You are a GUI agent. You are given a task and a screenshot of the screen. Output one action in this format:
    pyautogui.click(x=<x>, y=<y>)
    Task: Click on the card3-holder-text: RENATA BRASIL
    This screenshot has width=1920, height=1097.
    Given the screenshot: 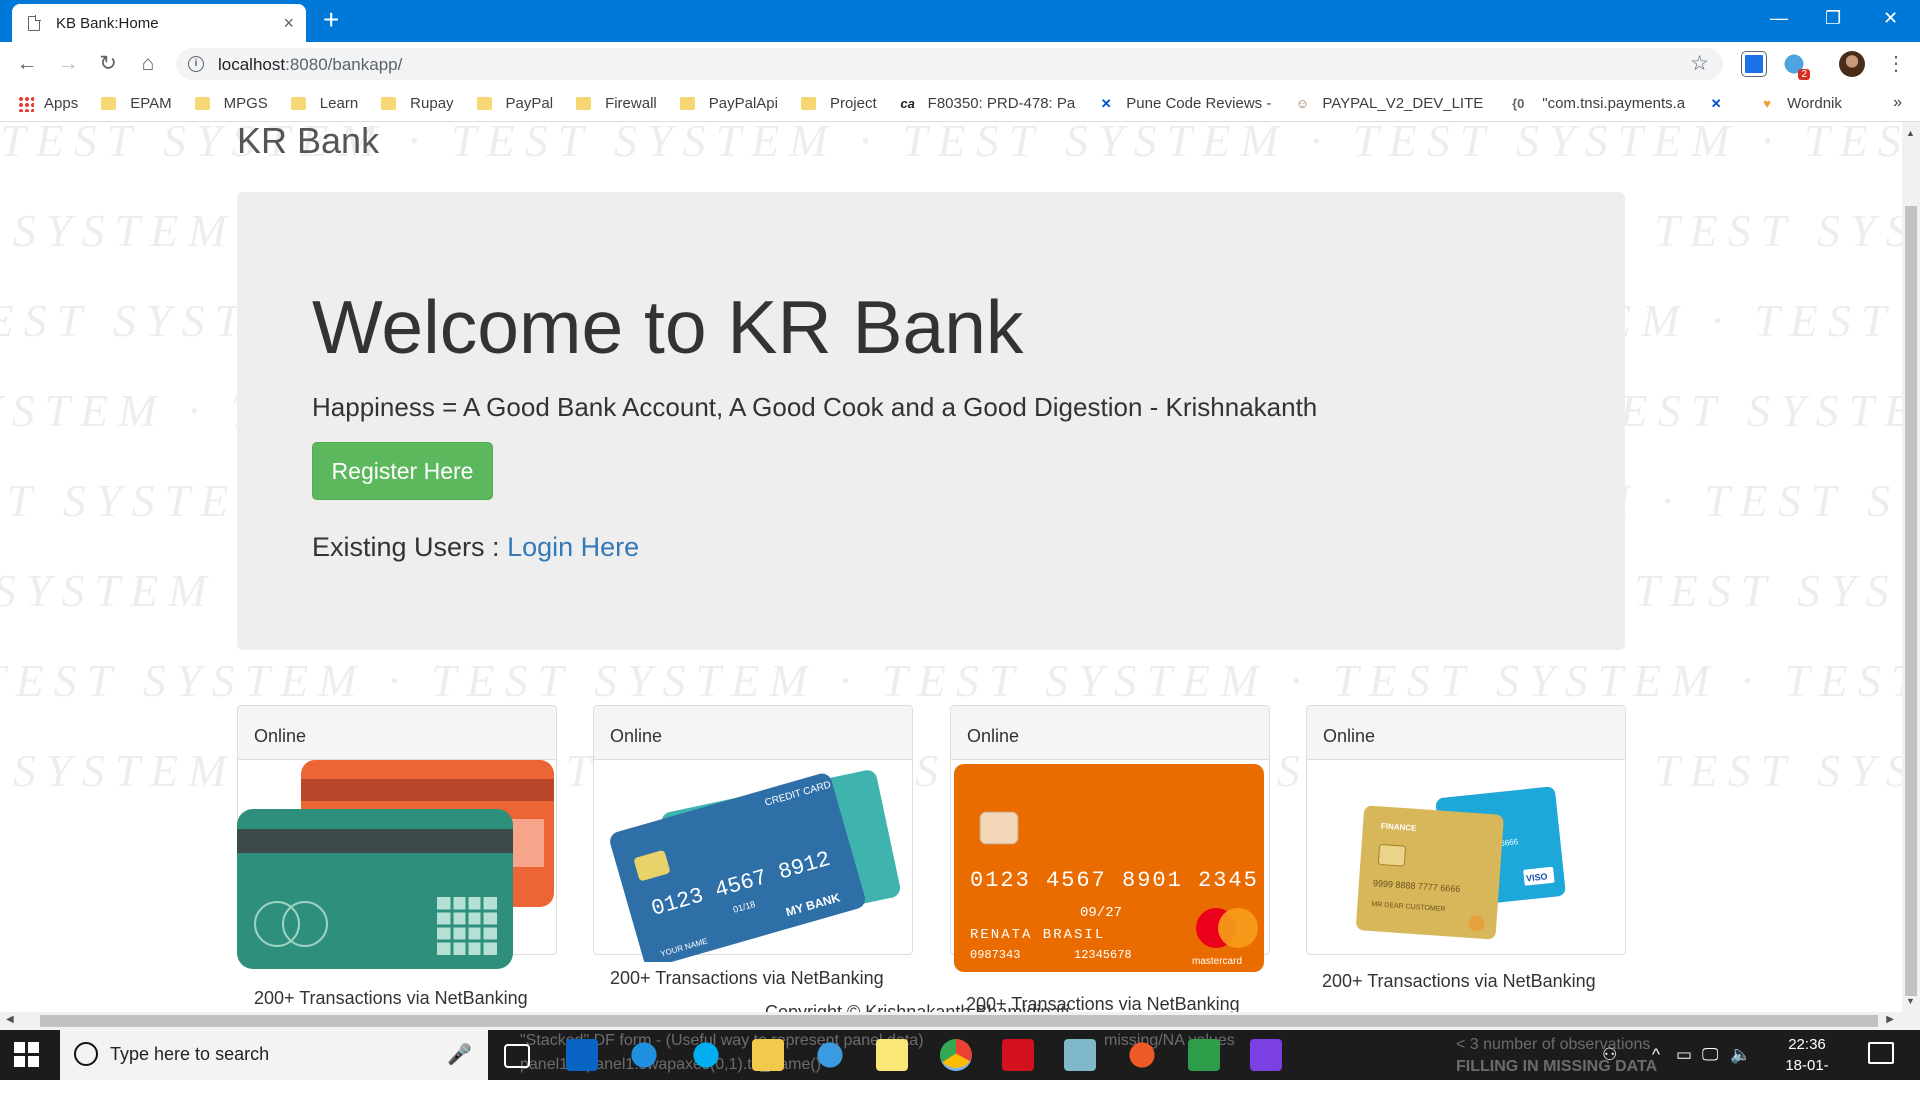 What is the action you would take?
    pyautogui.click(x=1037, y=935)
    